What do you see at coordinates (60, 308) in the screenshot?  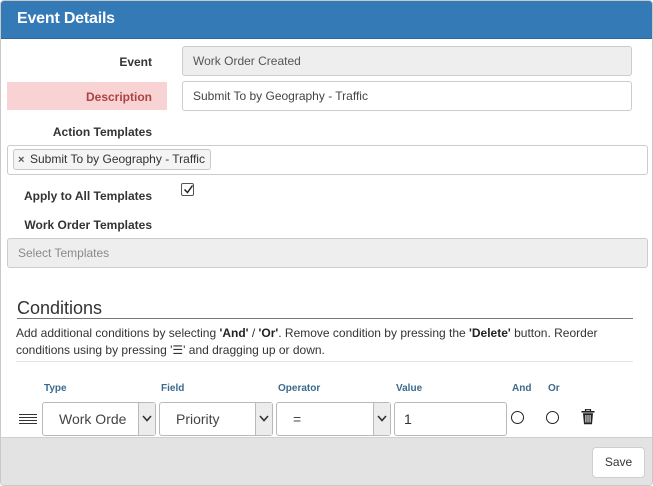 I see `conditions-title: Conditions` at bounding box center [60, 308].